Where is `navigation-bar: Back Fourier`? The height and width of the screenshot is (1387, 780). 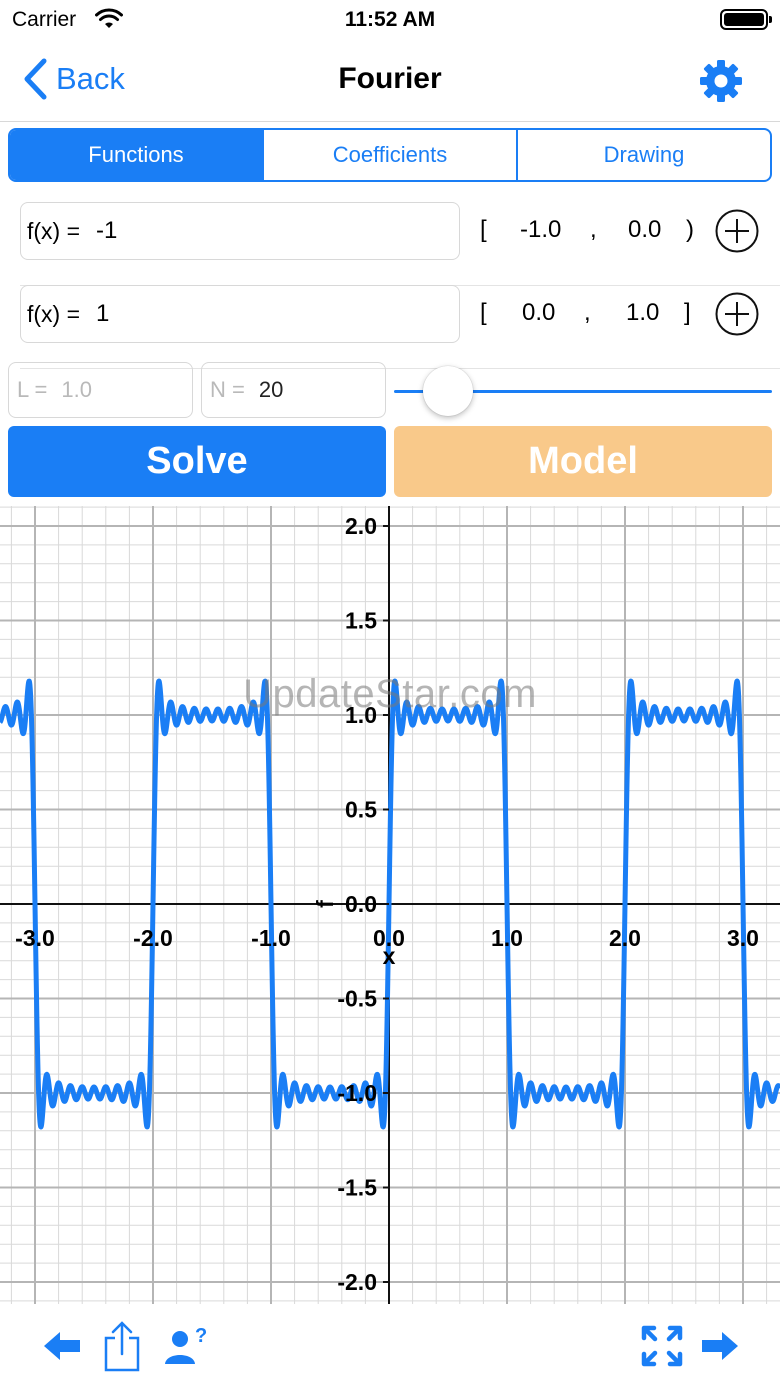
navigation-bar: Back Fourier is located at coordinates (390, 81).